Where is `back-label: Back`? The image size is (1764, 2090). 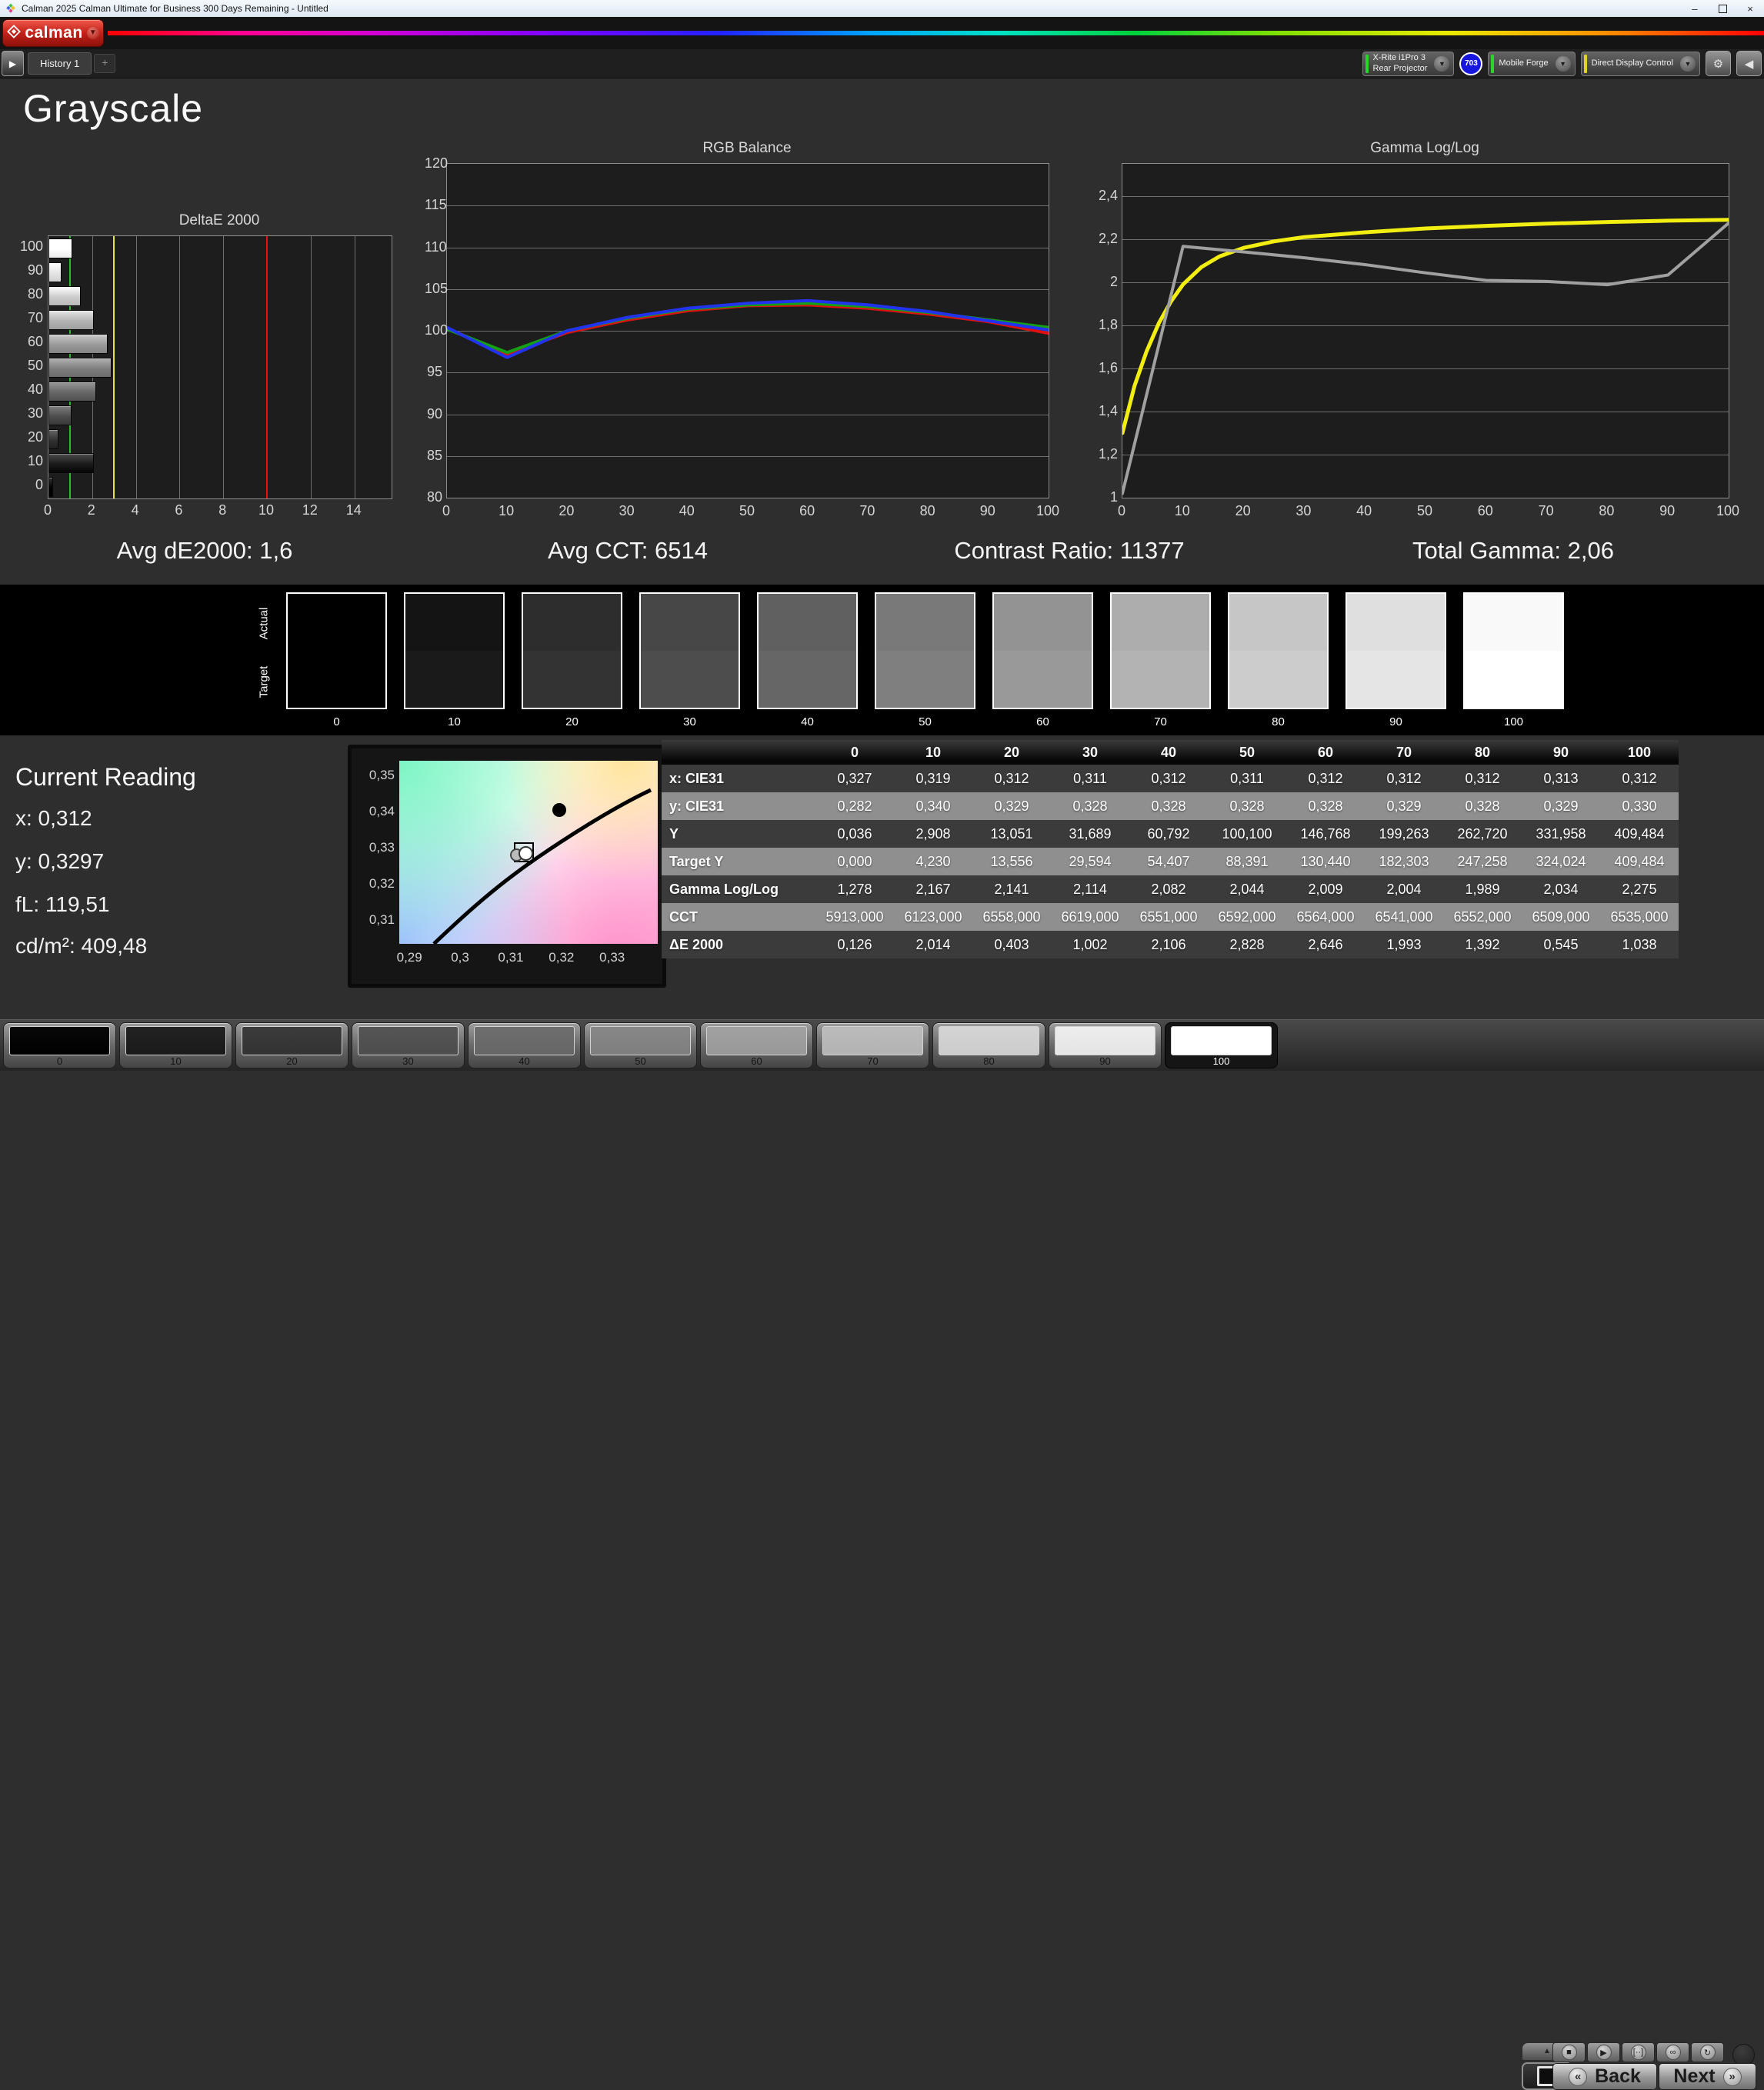
back-label: Back is located at coordinates (1618, 2076).